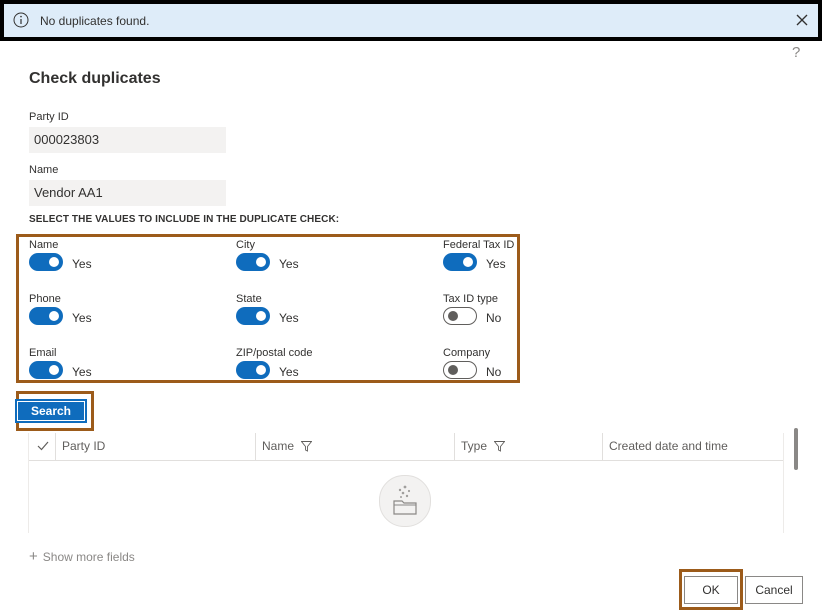  What do you see at coordinates (774, 590) in the screenshot?
I see `cancel-button: Cancel` at bounding box center [774, 590].